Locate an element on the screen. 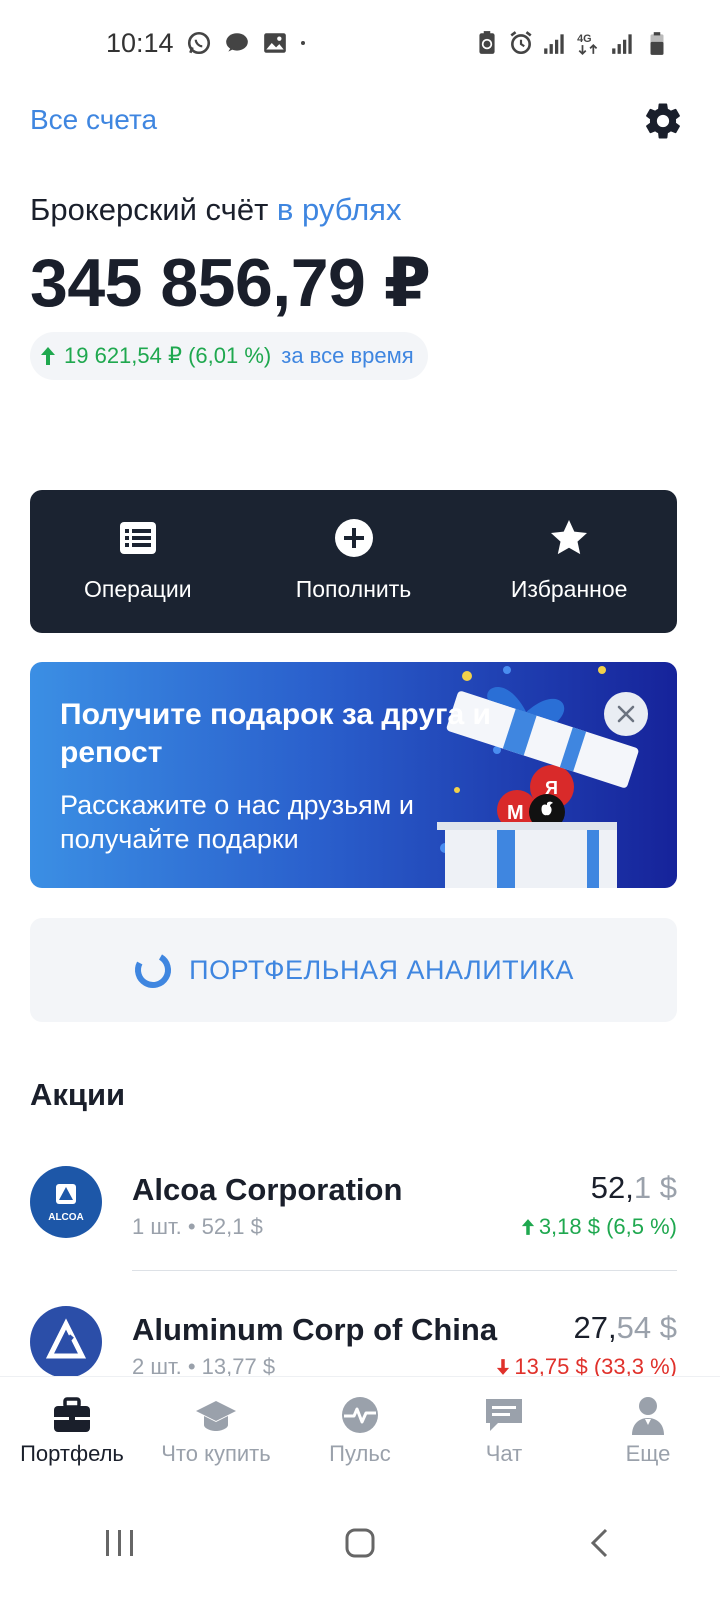 The width and height of the screenshot is (720, 1600). operations-label: Операции is located at coordinates (138, 589).